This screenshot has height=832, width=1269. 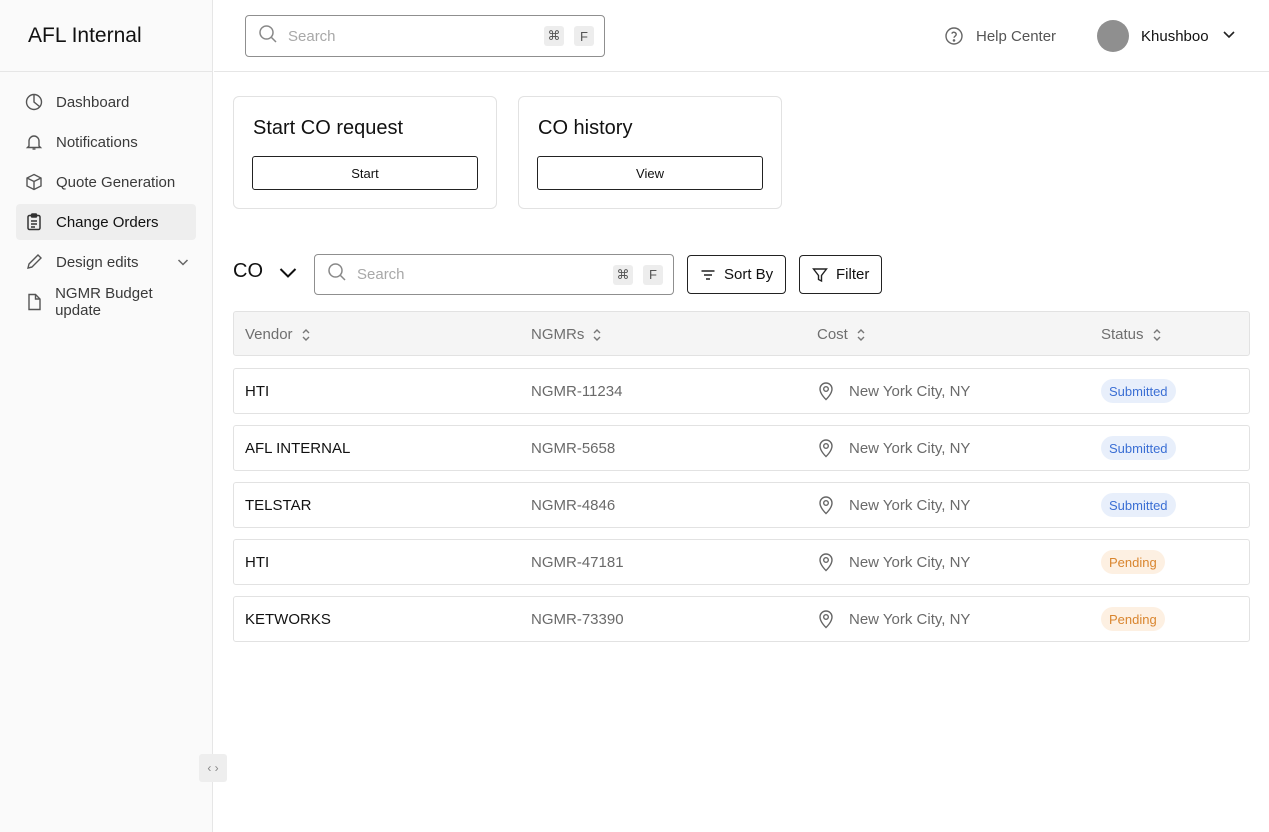 I want to click on sidebar-item-ngmr-budget-update: NGMR Budget update, so click(x=106, y=302).